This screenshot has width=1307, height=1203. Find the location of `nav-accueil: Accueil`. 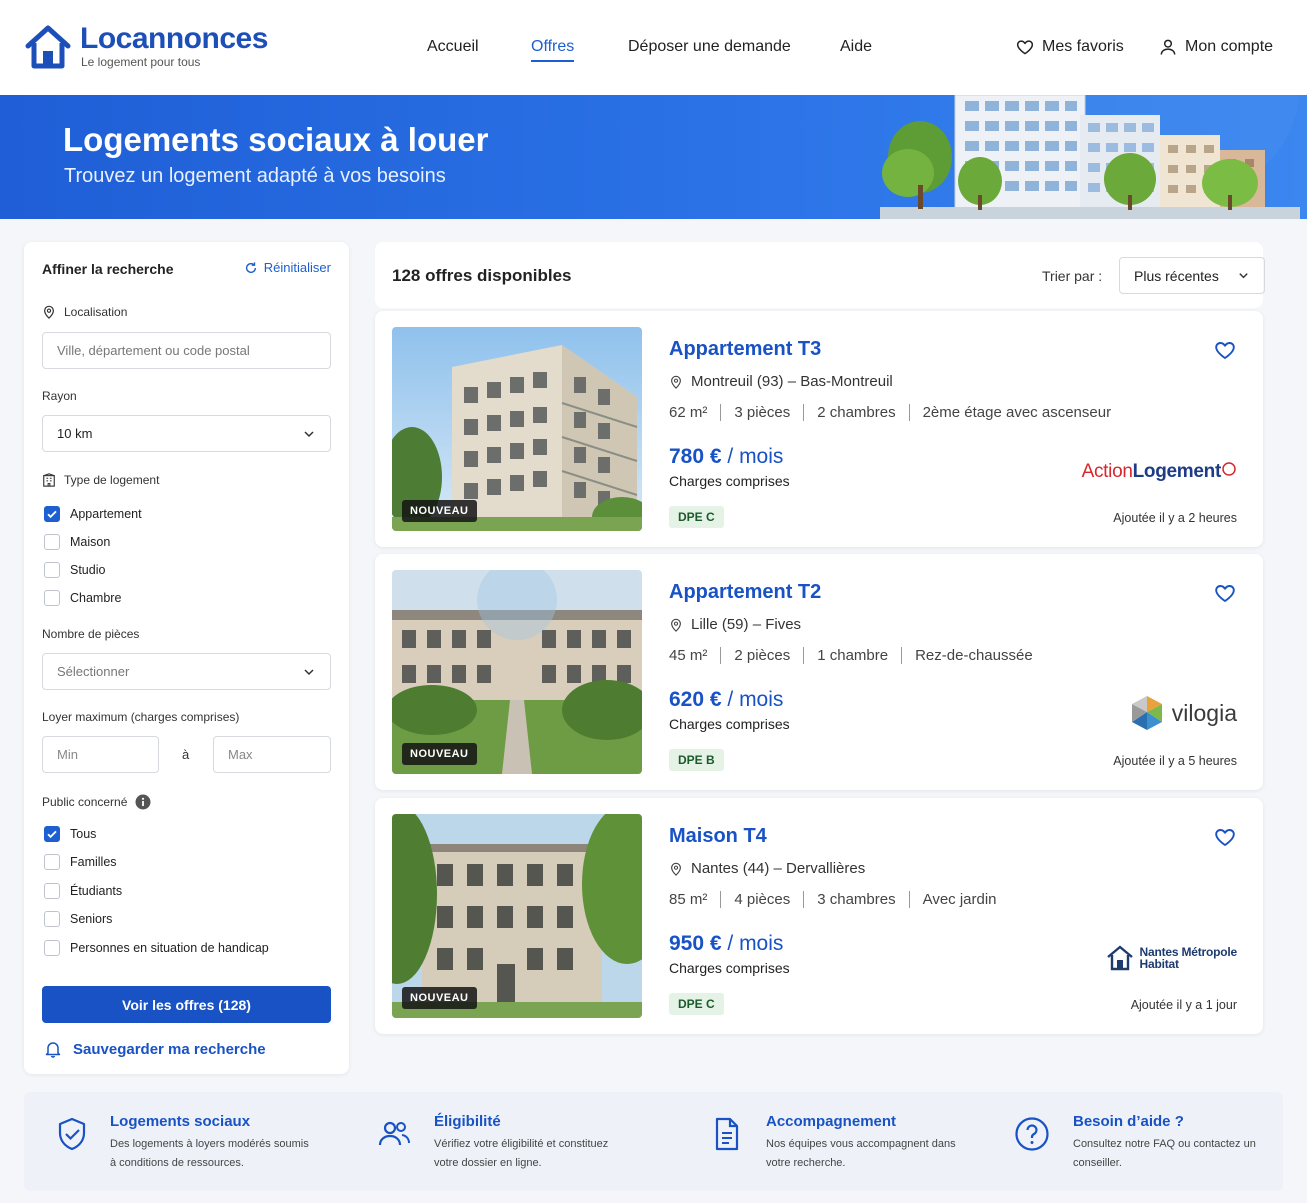

nav-accueil: Accueil is located at coordinates (453, 49).